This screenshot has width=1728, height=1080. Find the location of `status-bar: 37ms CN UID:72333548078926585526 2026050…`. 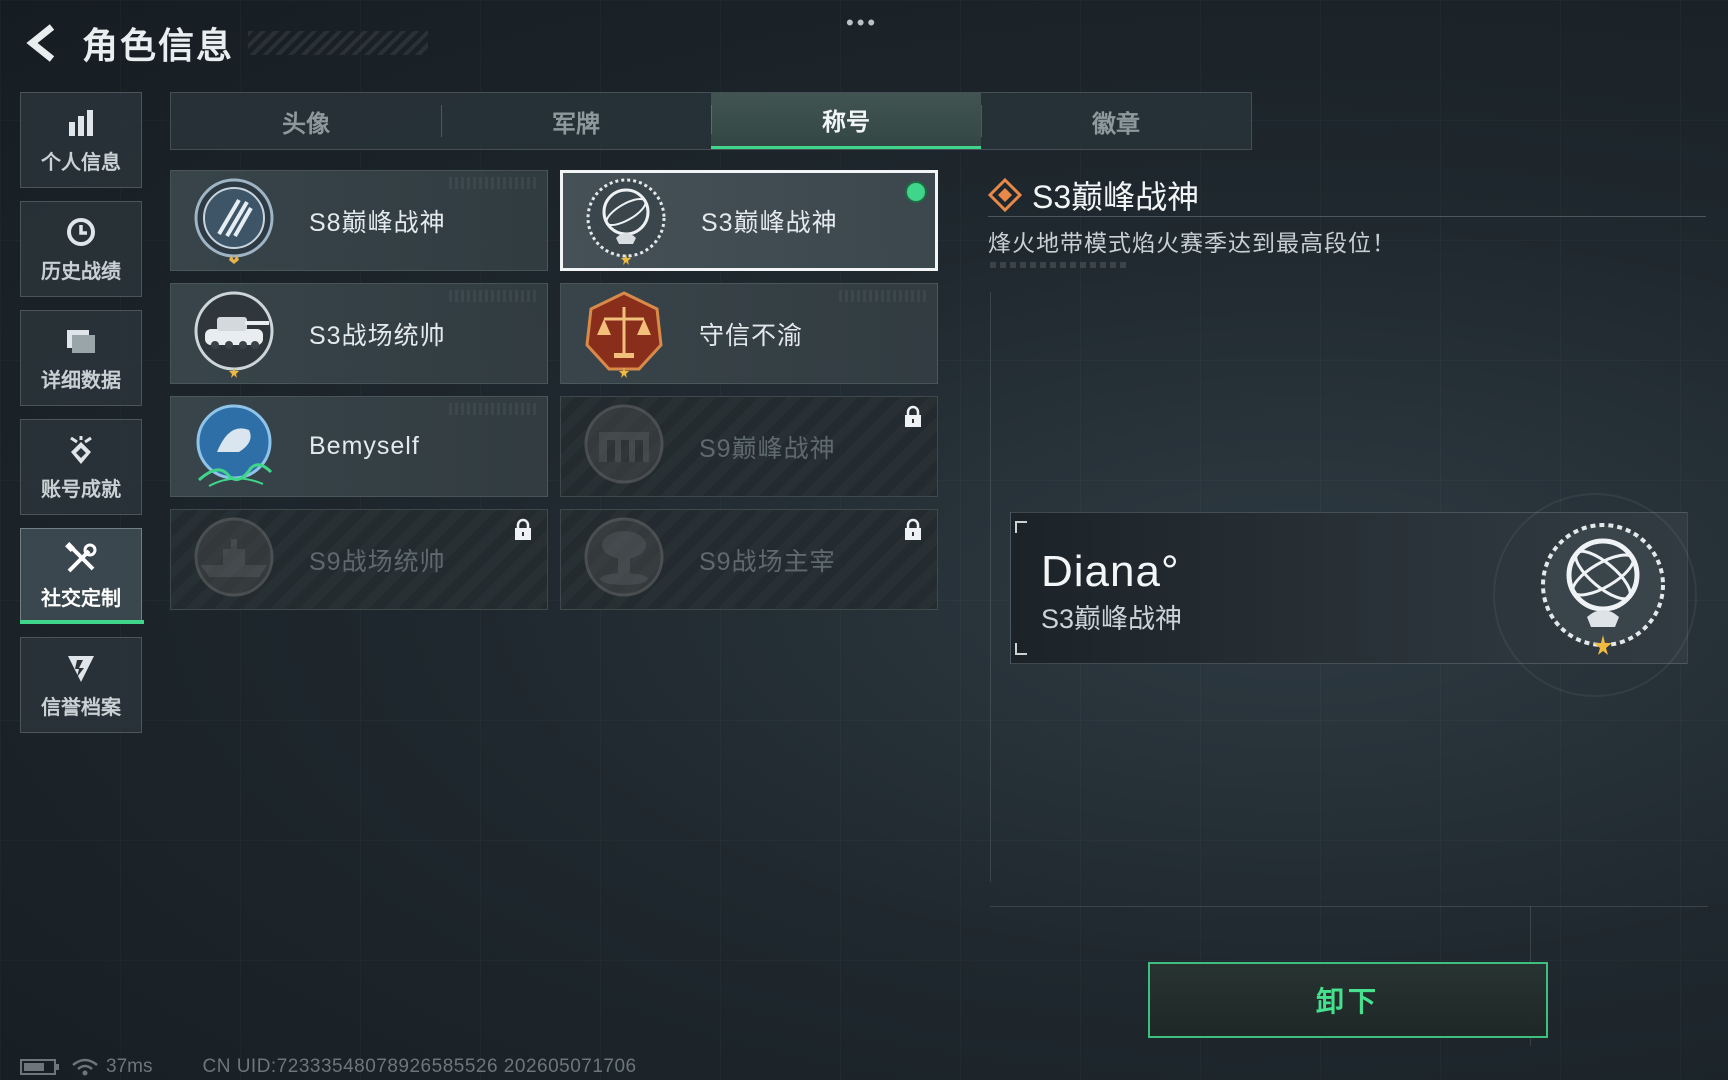

status-bar: 37ms CN UID:72333548078926585526 2026050… is located at coordinates (328, 1067).